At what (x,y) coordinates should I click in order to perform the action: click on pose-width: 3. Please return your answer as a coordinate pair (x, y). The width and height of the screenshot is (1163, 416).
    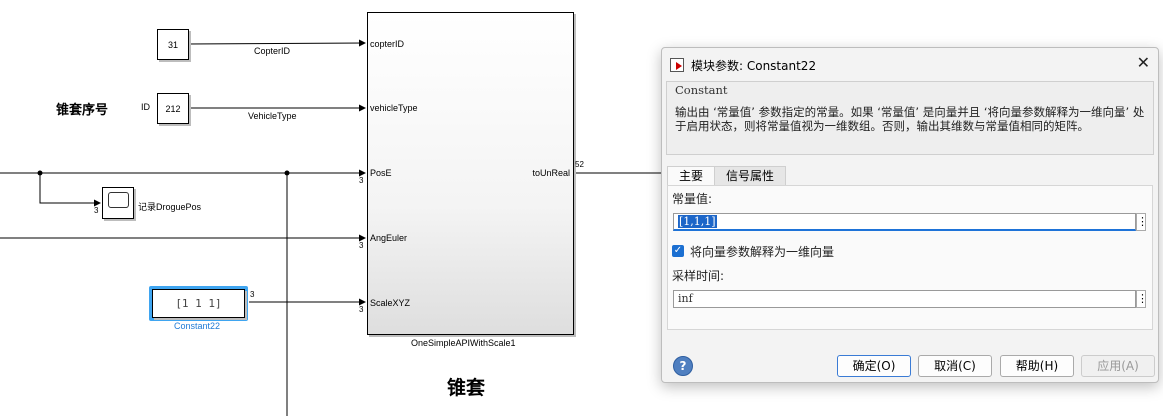
    Looking at the image, I should click on (361, 180).